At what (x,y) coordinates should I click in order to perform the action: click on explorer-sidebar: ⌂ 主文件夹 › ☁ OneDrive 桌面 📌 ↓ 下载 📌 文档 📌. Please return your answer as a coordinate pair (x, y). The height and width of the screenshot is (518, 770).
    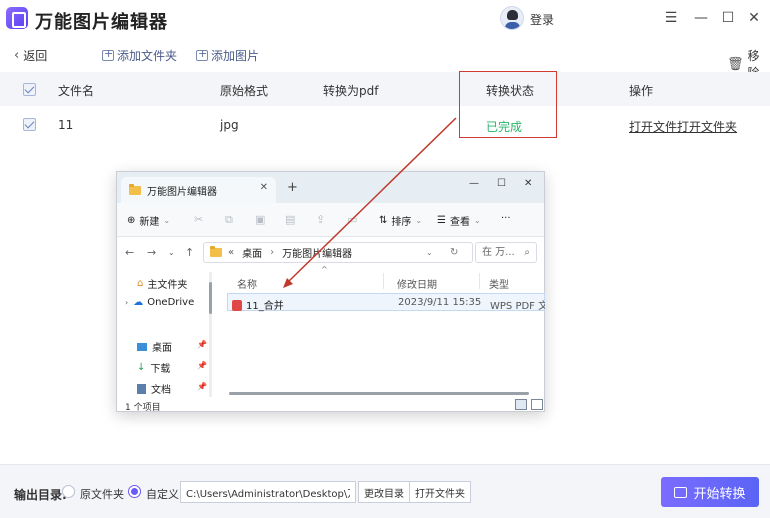
    Looking at the image, I should click on (167, 333).